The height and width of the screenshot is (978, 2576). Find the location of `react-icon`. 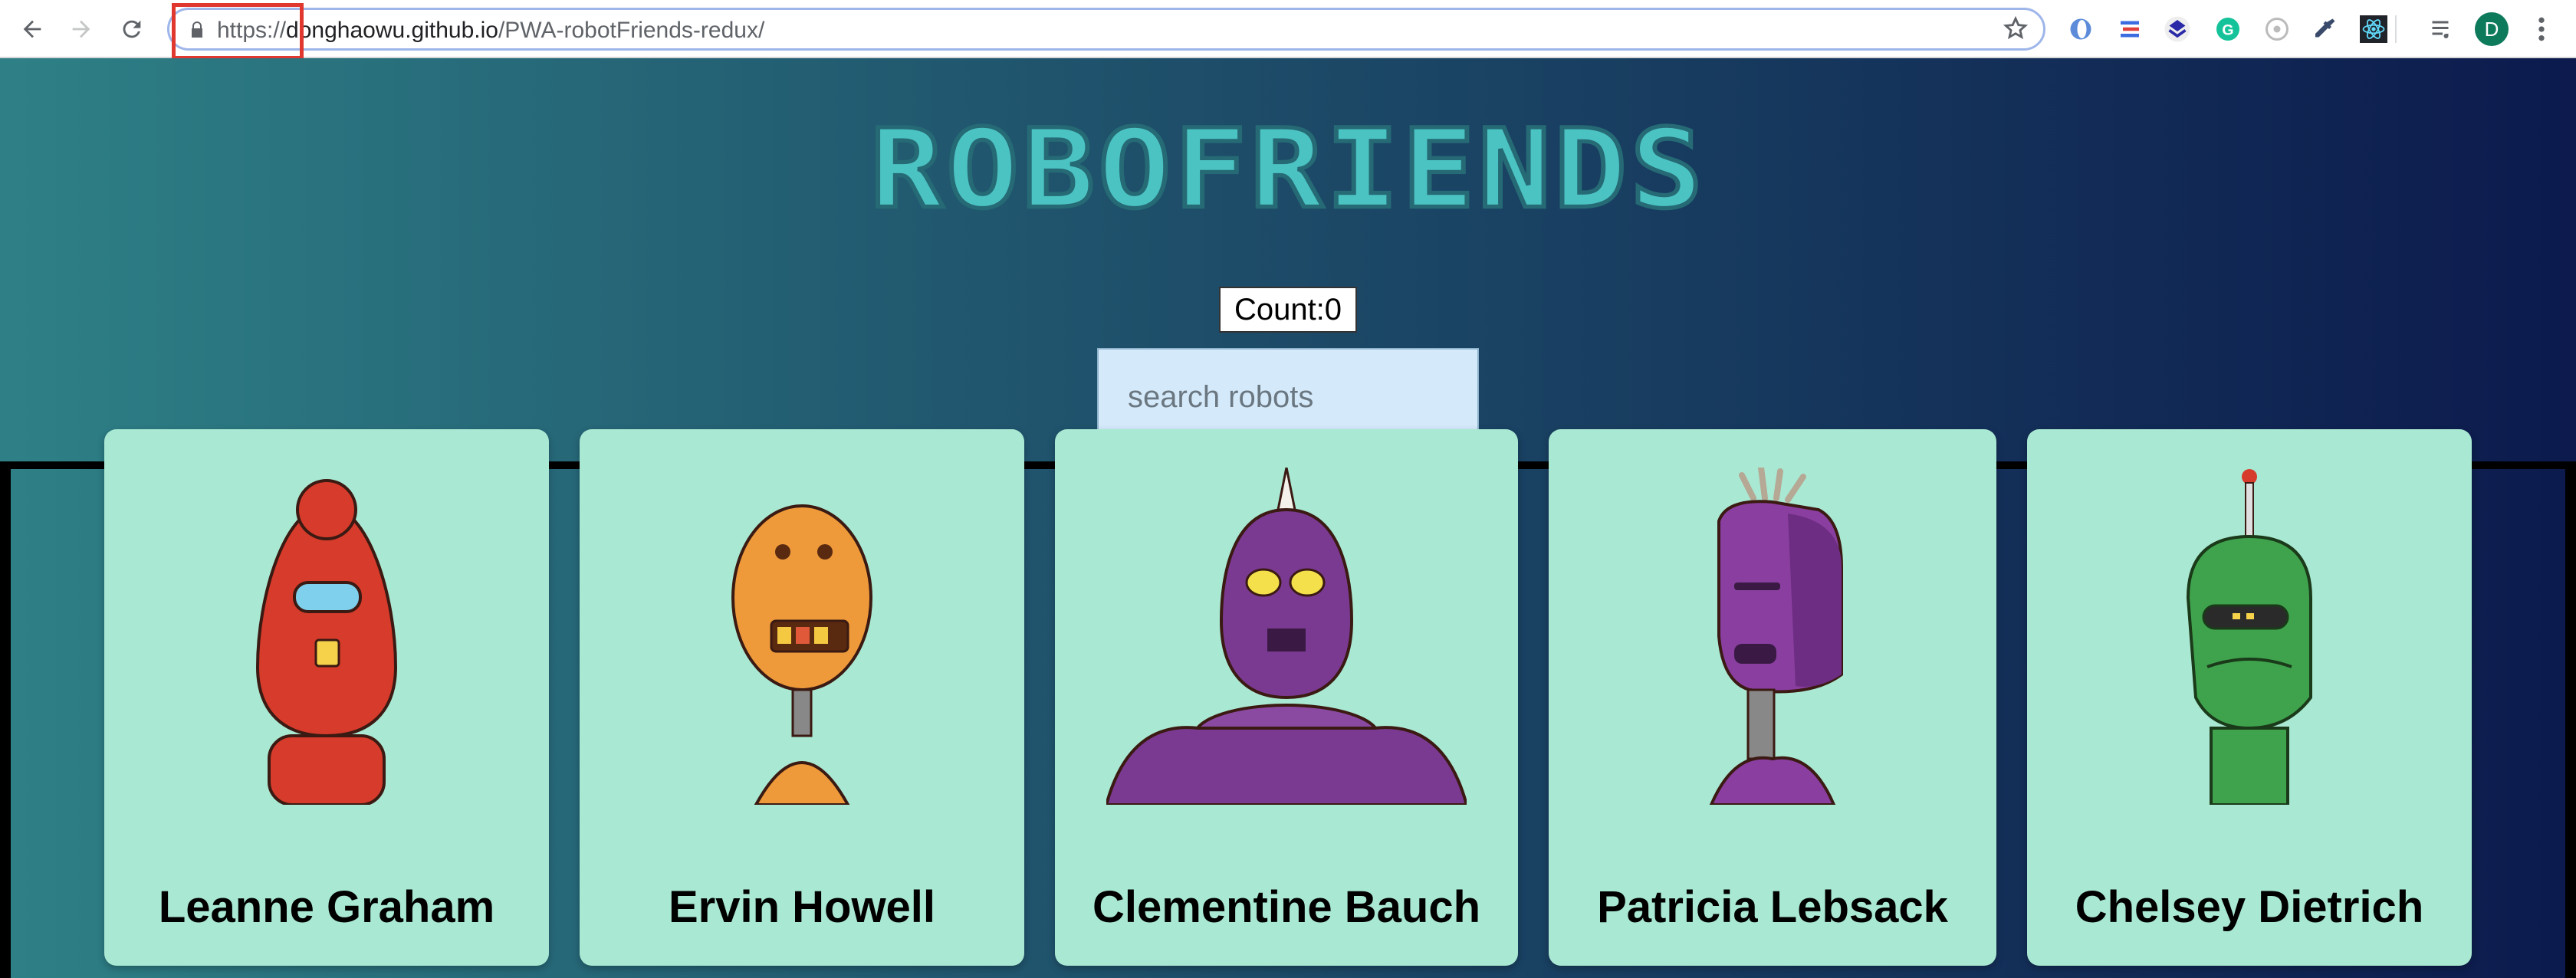

react-icon is located at coordinates (2374, 29).